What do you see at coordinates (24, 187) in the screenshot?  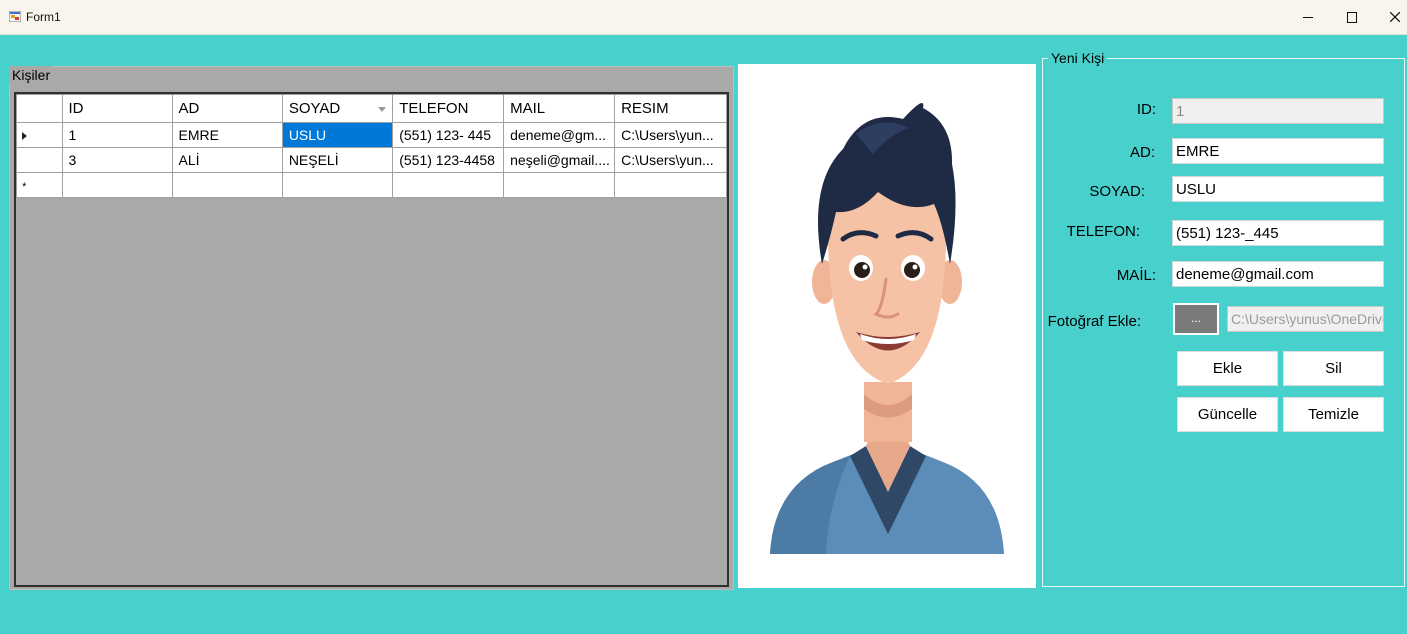 I see `new-row-marker: *` at bounding box center [24, 187].